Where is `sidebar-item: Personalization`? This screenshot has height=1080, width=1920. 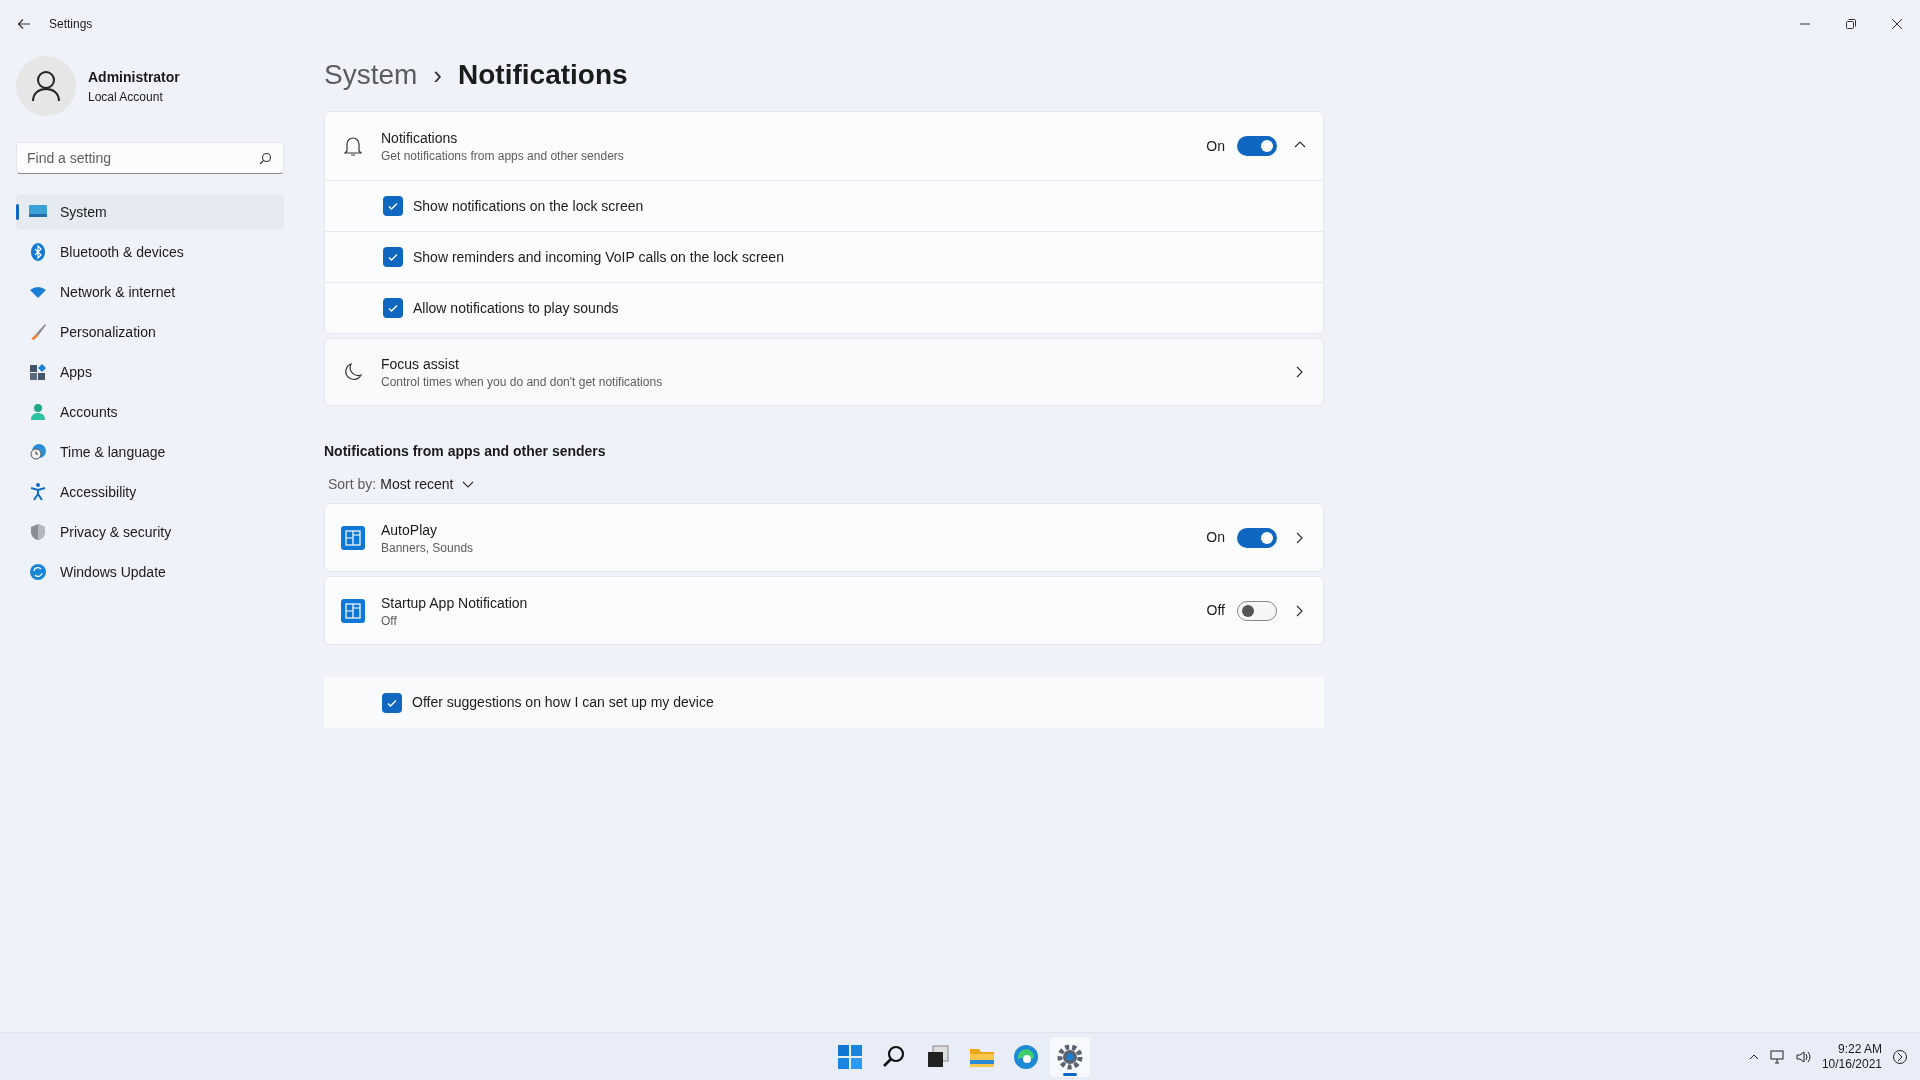 sidebar-item: Personalization is located at coordinates (150, 332).